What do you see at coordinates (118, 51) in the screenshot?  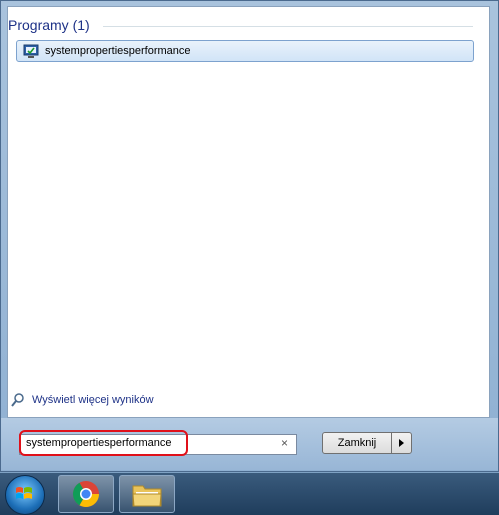 I see `result-item-label: systempropertiesperformance` at bounding box center [118, 51].